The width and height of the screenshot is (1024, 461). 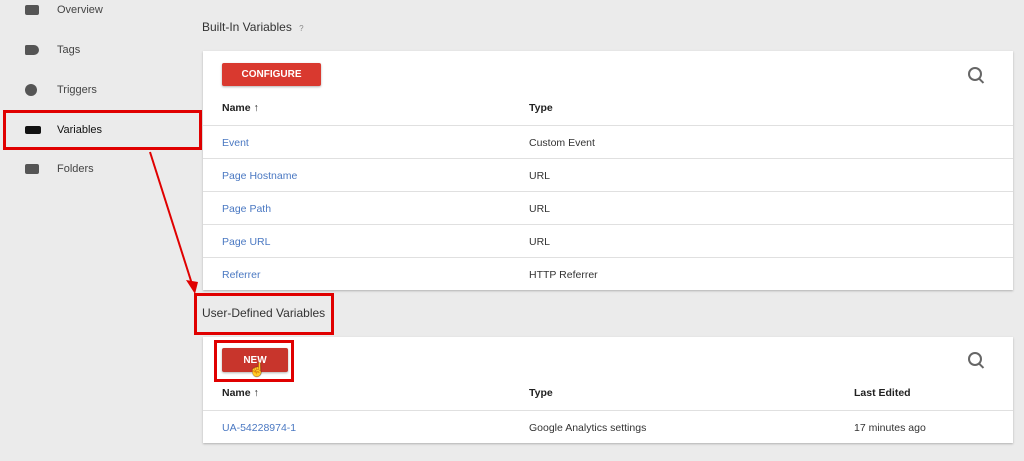 What do you see at coordinates (257, 369) in the screenshot?
I see `hand-cursor-icon: ☝` at bounding box center [257, 369].